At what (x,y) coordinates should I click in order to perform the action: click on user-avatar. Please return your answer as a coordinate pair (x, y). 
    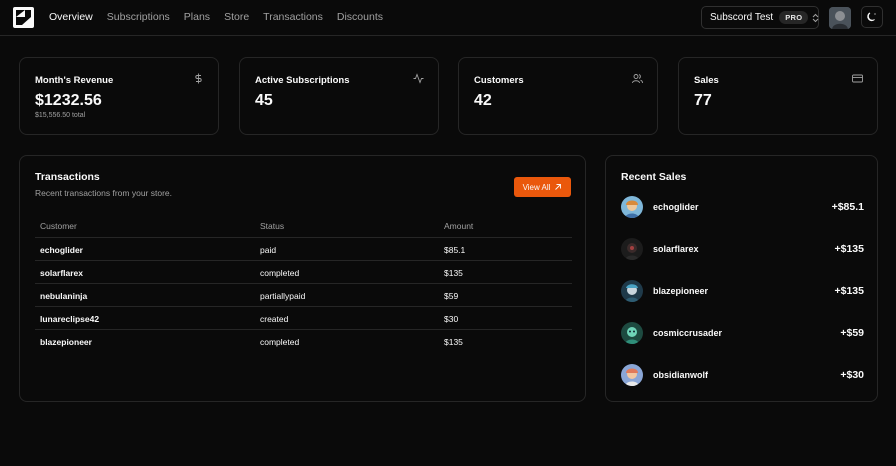
    Looking at the image, I should click on (840, 18).